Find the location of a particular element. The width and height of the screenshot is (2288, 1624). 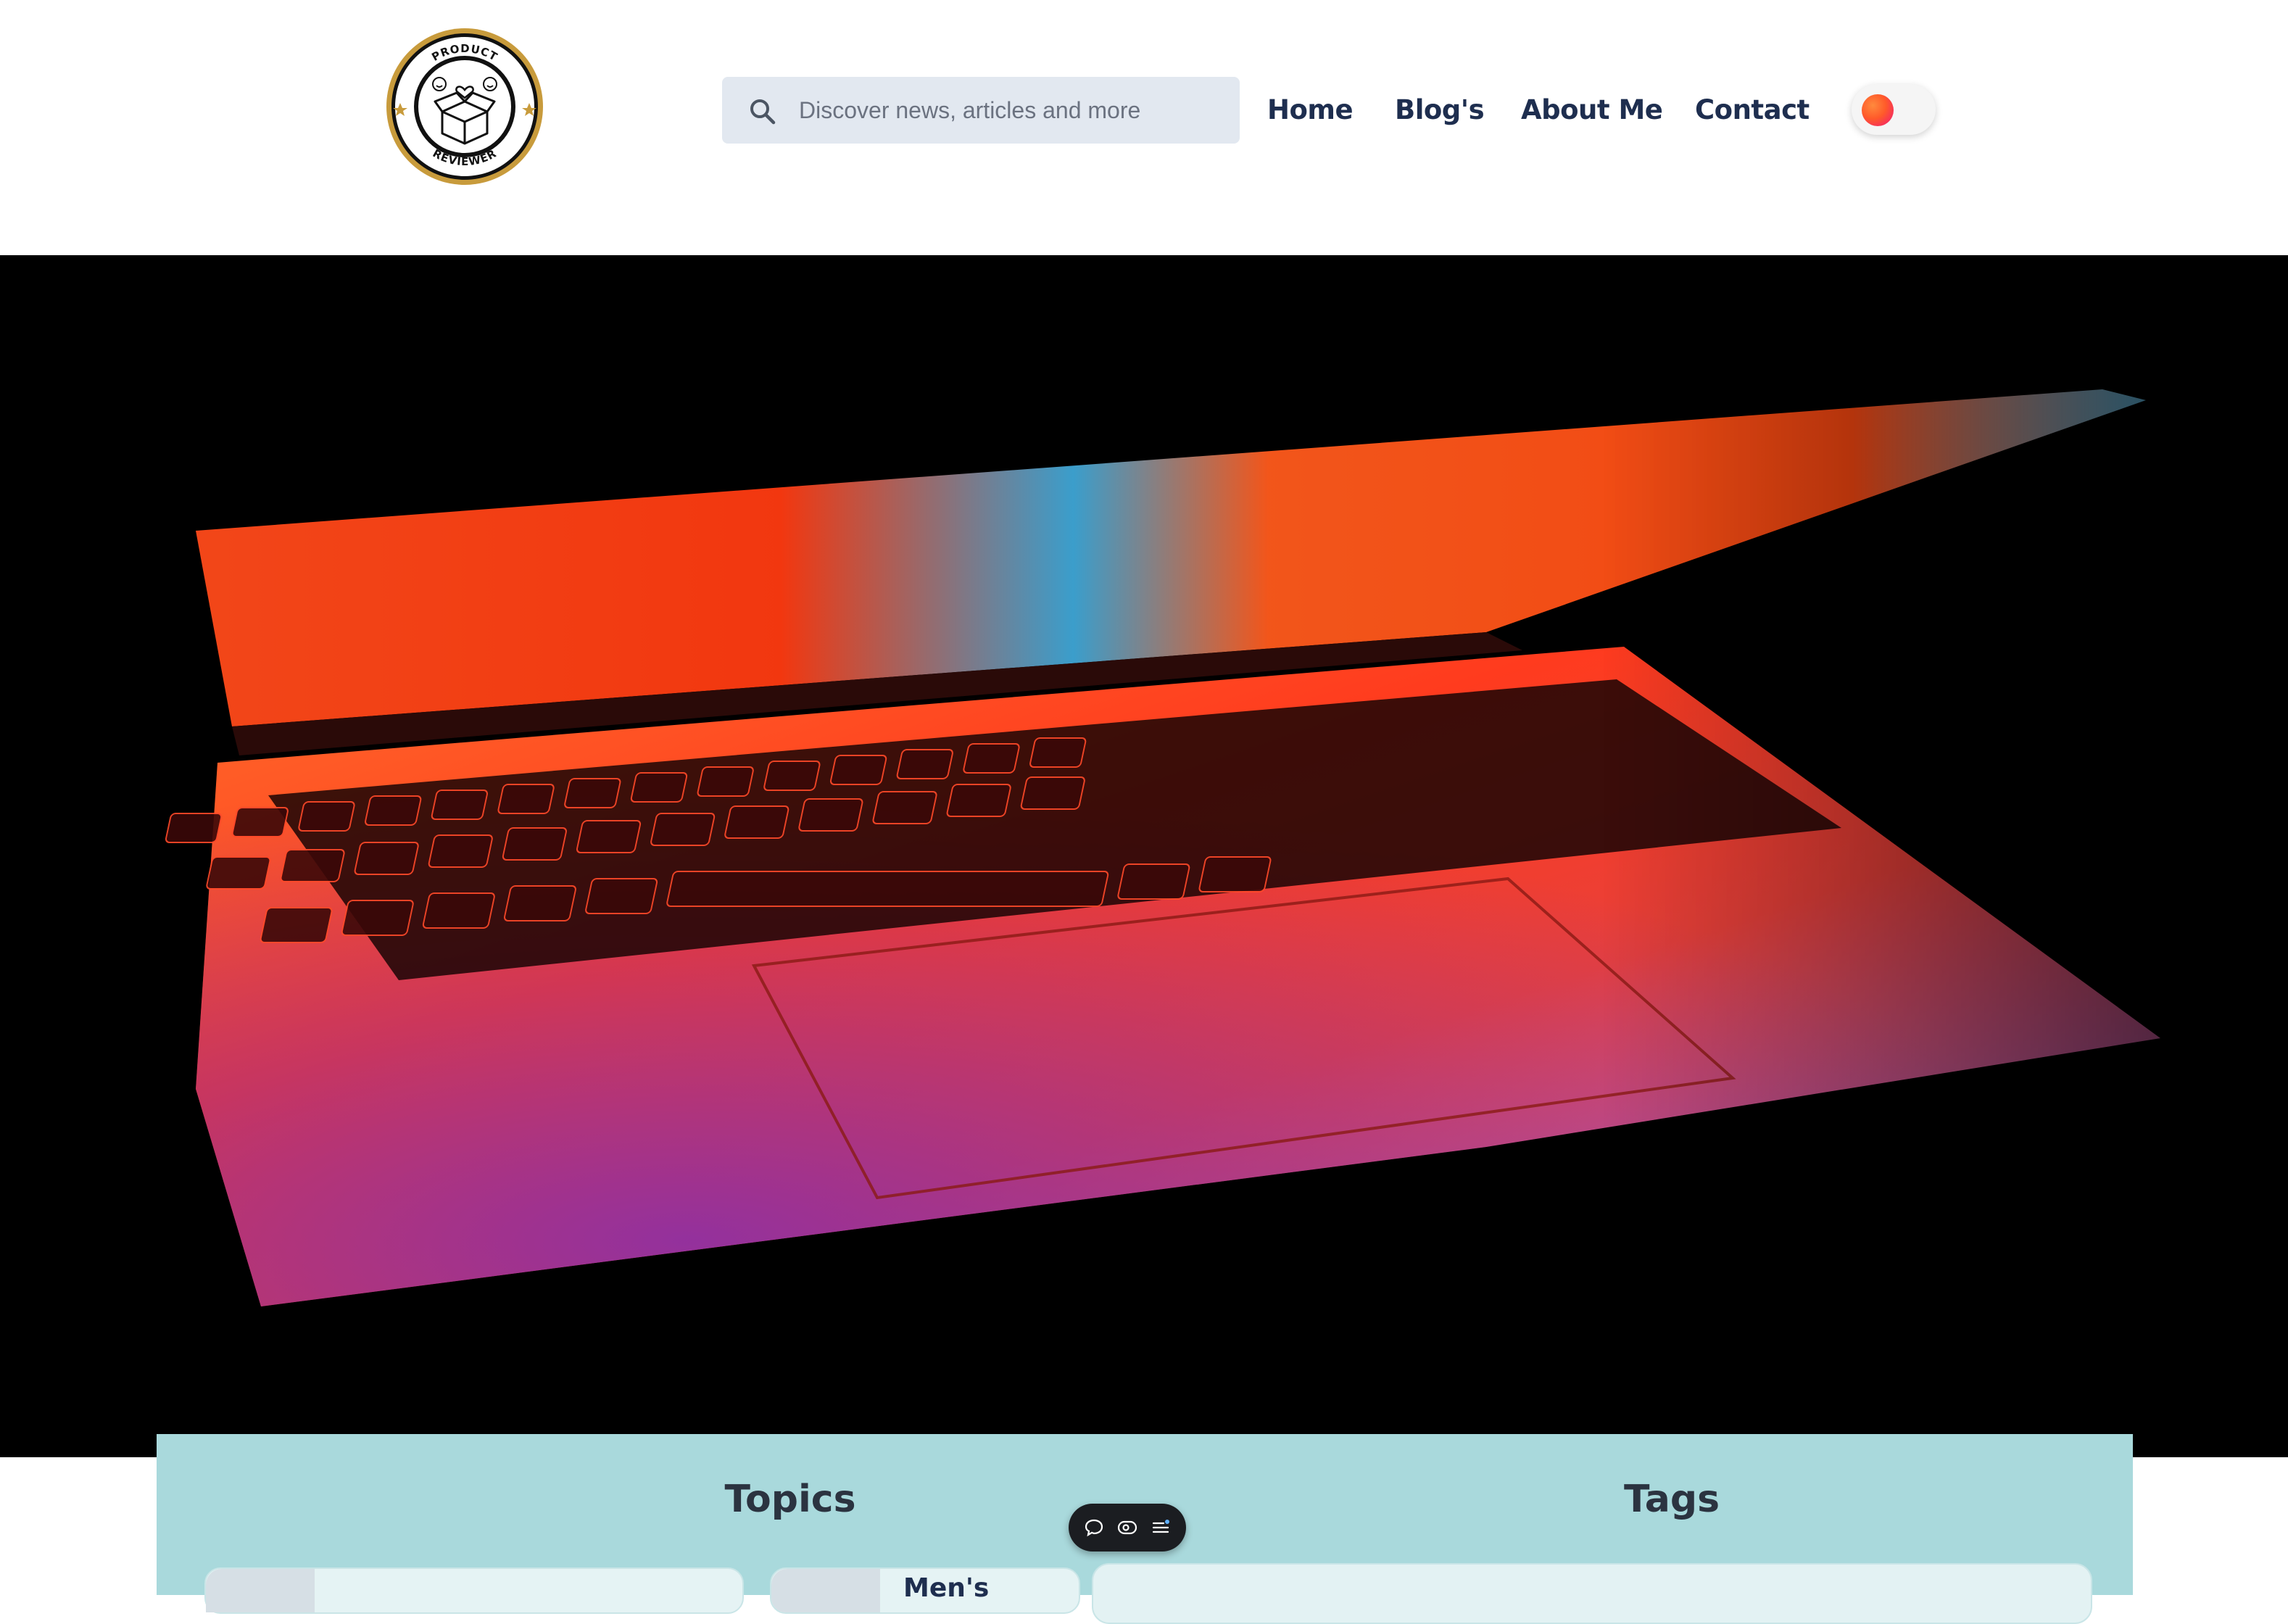

comment-icon is located at coordinates (1094, 1527).